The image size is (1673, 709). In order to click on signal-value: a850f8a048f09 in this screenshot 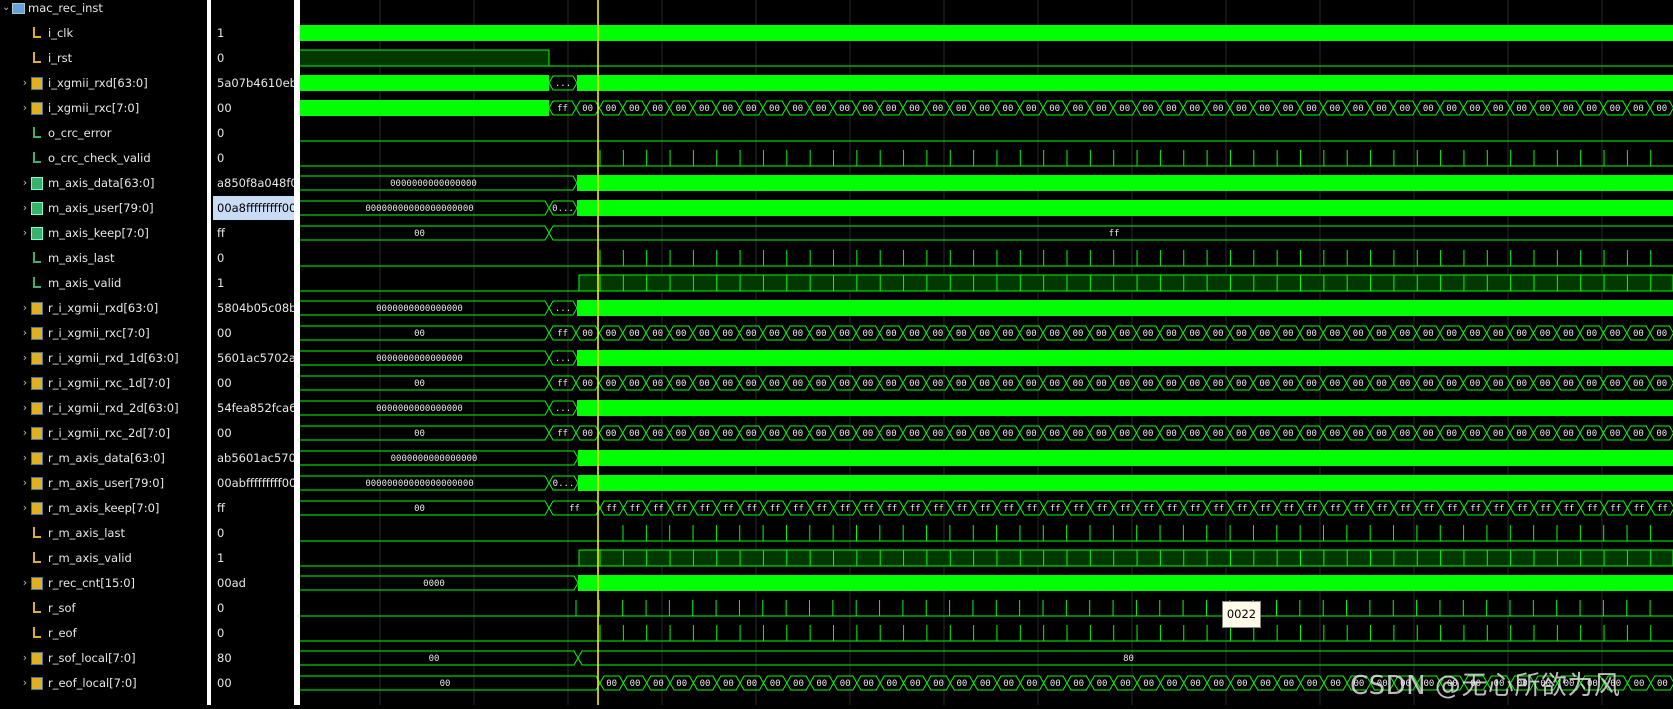, I will do `click(255, 183)`.